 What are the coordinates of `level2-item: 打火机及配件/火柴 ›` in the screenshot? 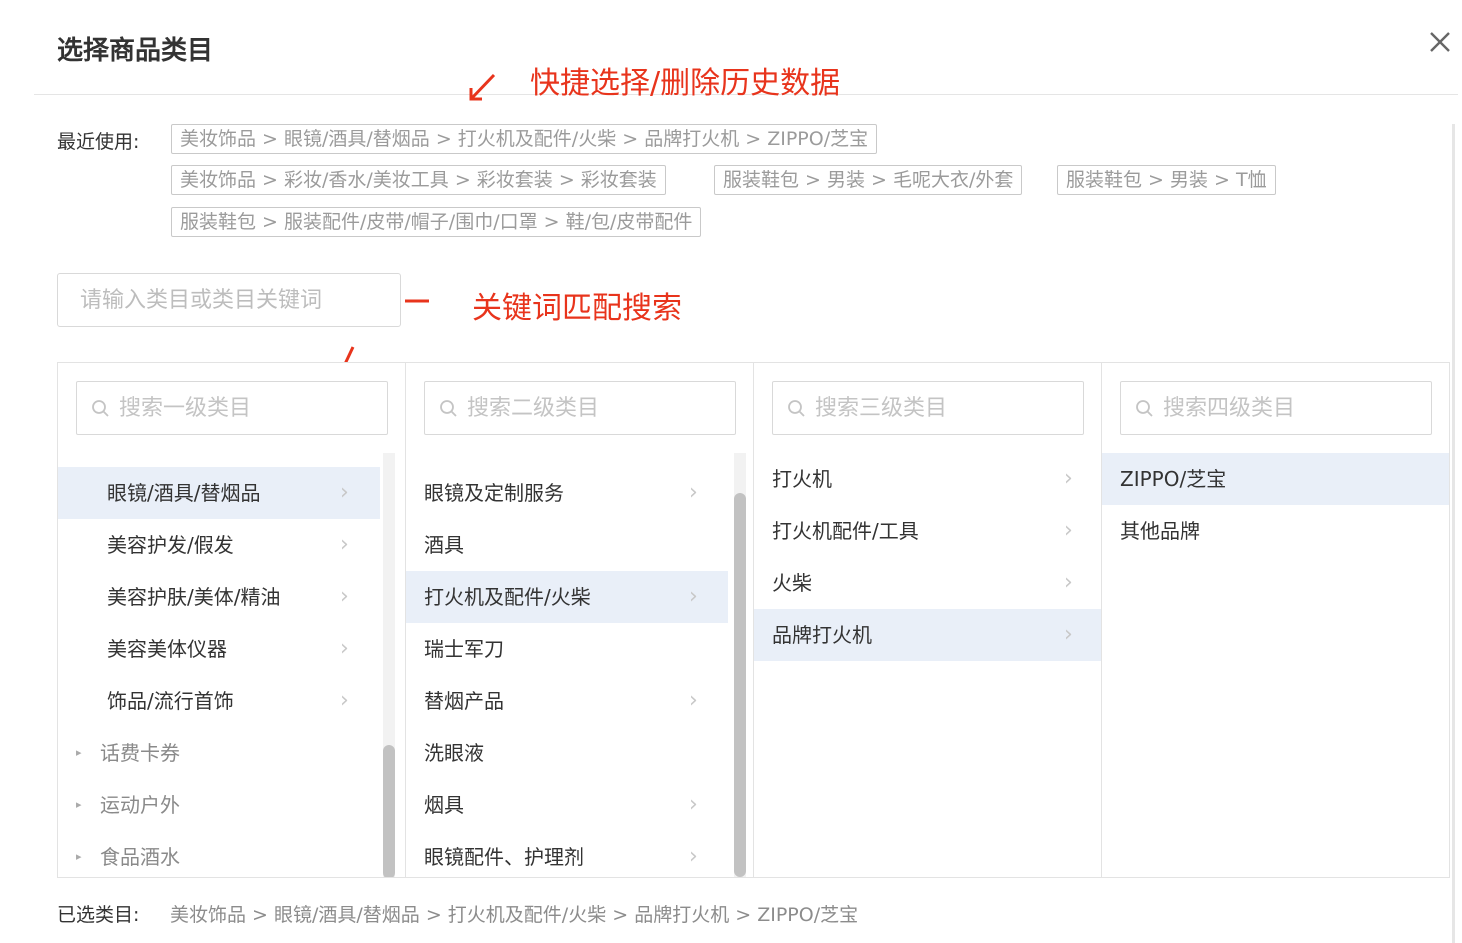 It's located at (567, 597).